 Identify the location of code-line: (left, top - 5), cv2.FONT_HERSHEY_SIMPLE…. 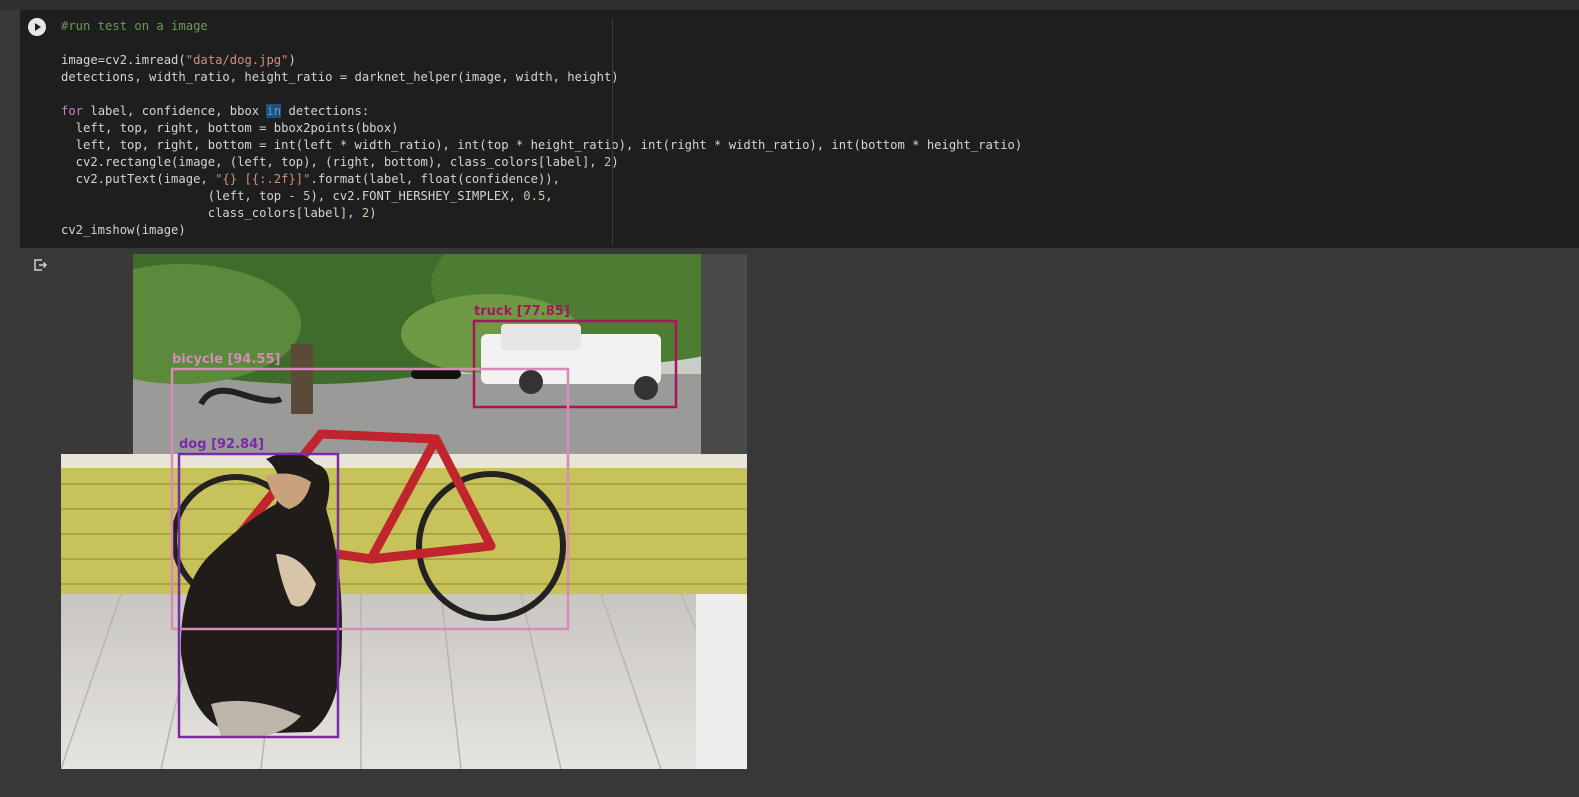
(307, 196).